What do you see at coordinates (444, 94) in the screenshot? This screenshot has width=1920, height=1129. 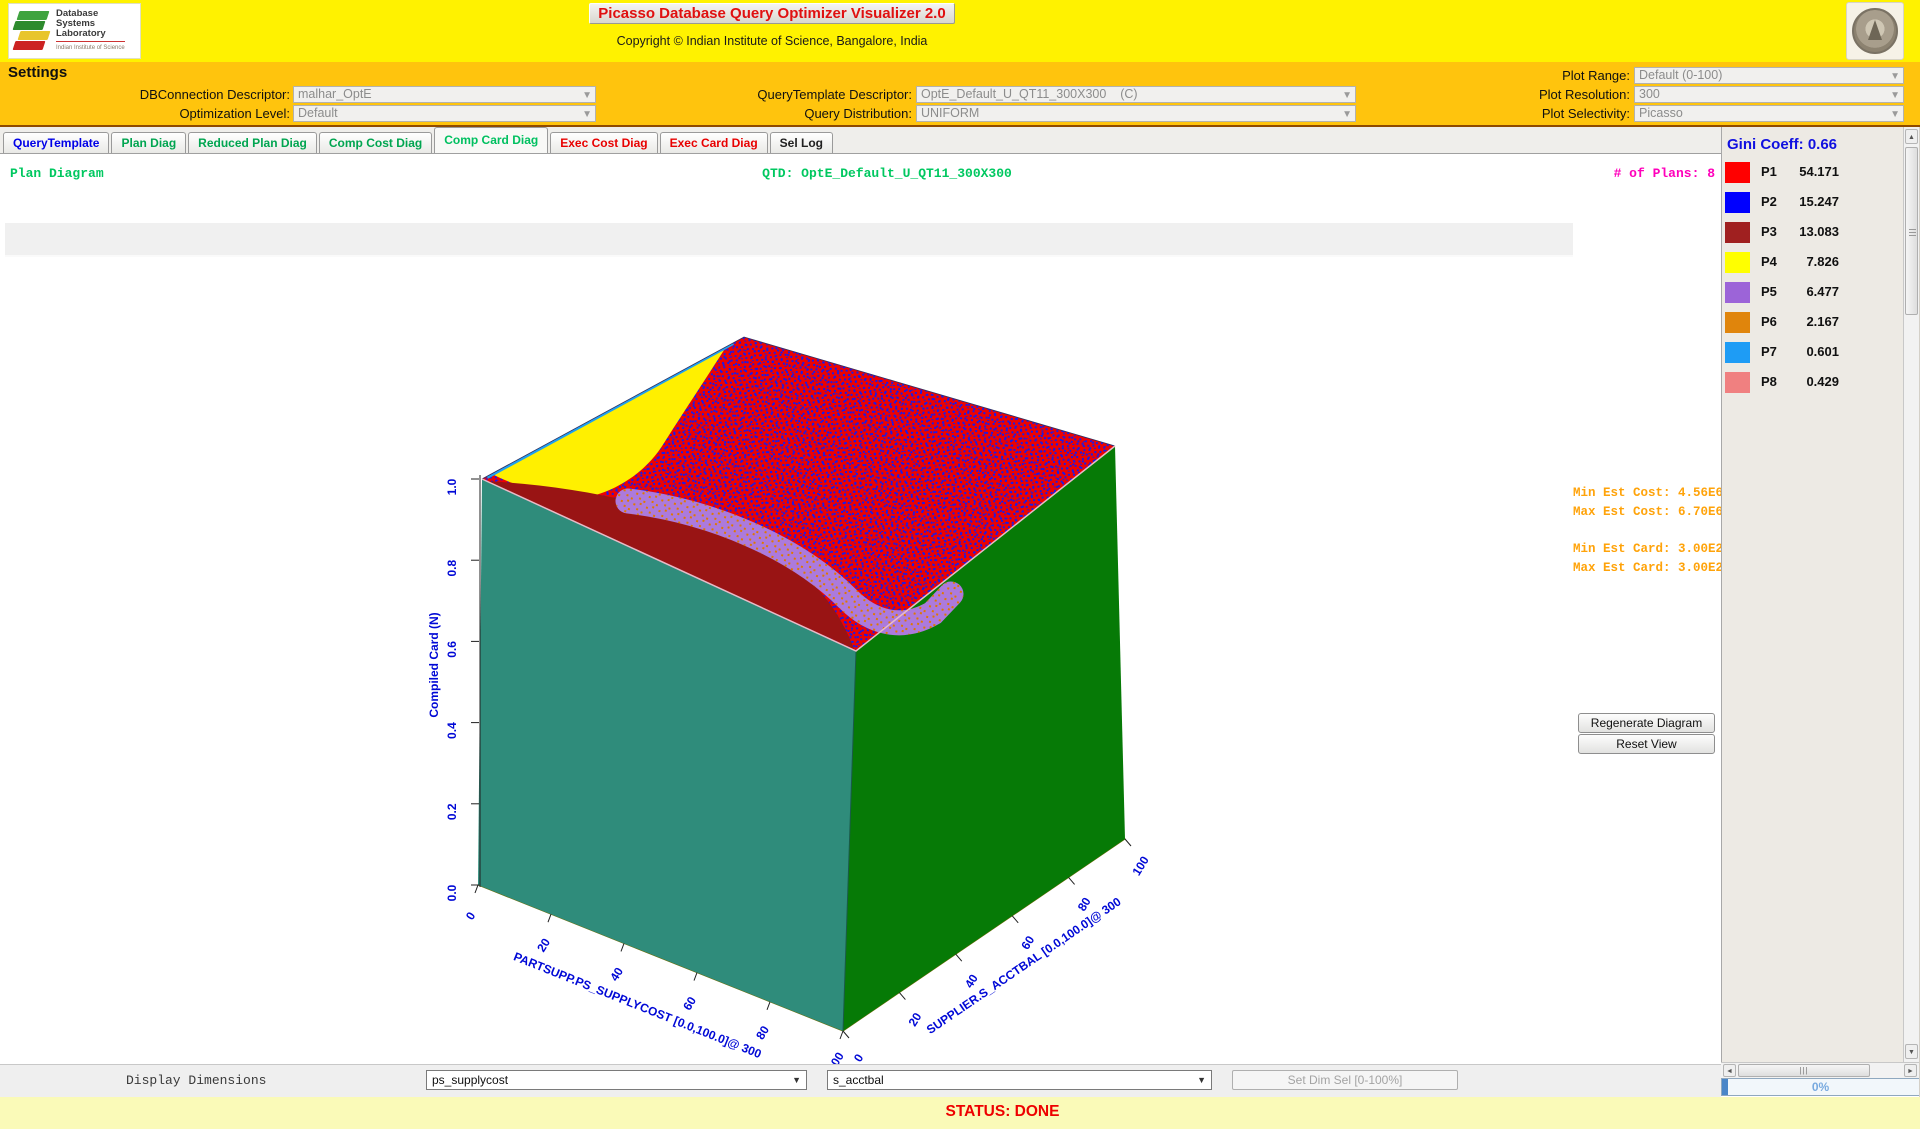 I see `db-connection-select: malhar_OptE ▼` at bounding box center [444, 94].